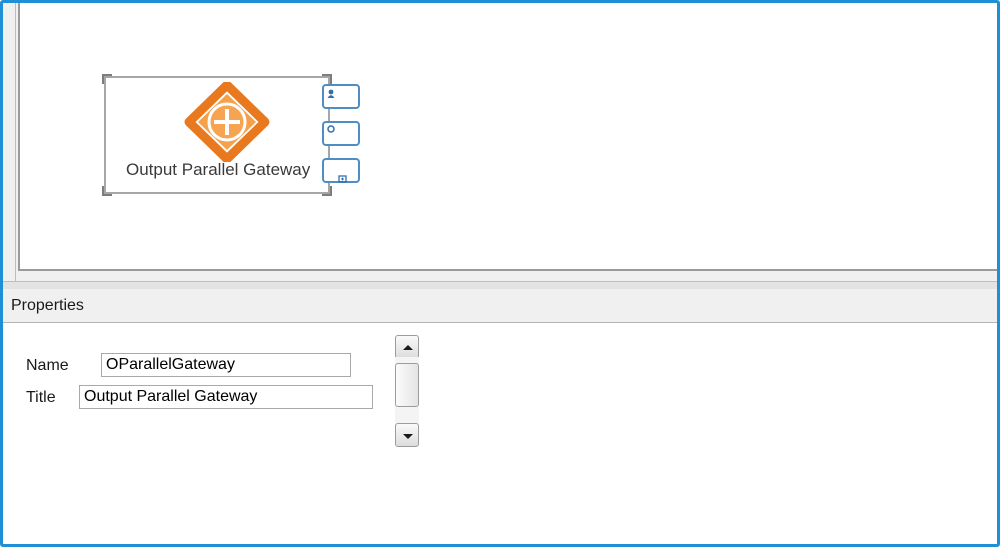 This screenshot has width=1000, height=547. What do you see at coordinates (227, 122) in the screenshot?
I see `parallel-gateway-icon` at bounding box center [227, 122].